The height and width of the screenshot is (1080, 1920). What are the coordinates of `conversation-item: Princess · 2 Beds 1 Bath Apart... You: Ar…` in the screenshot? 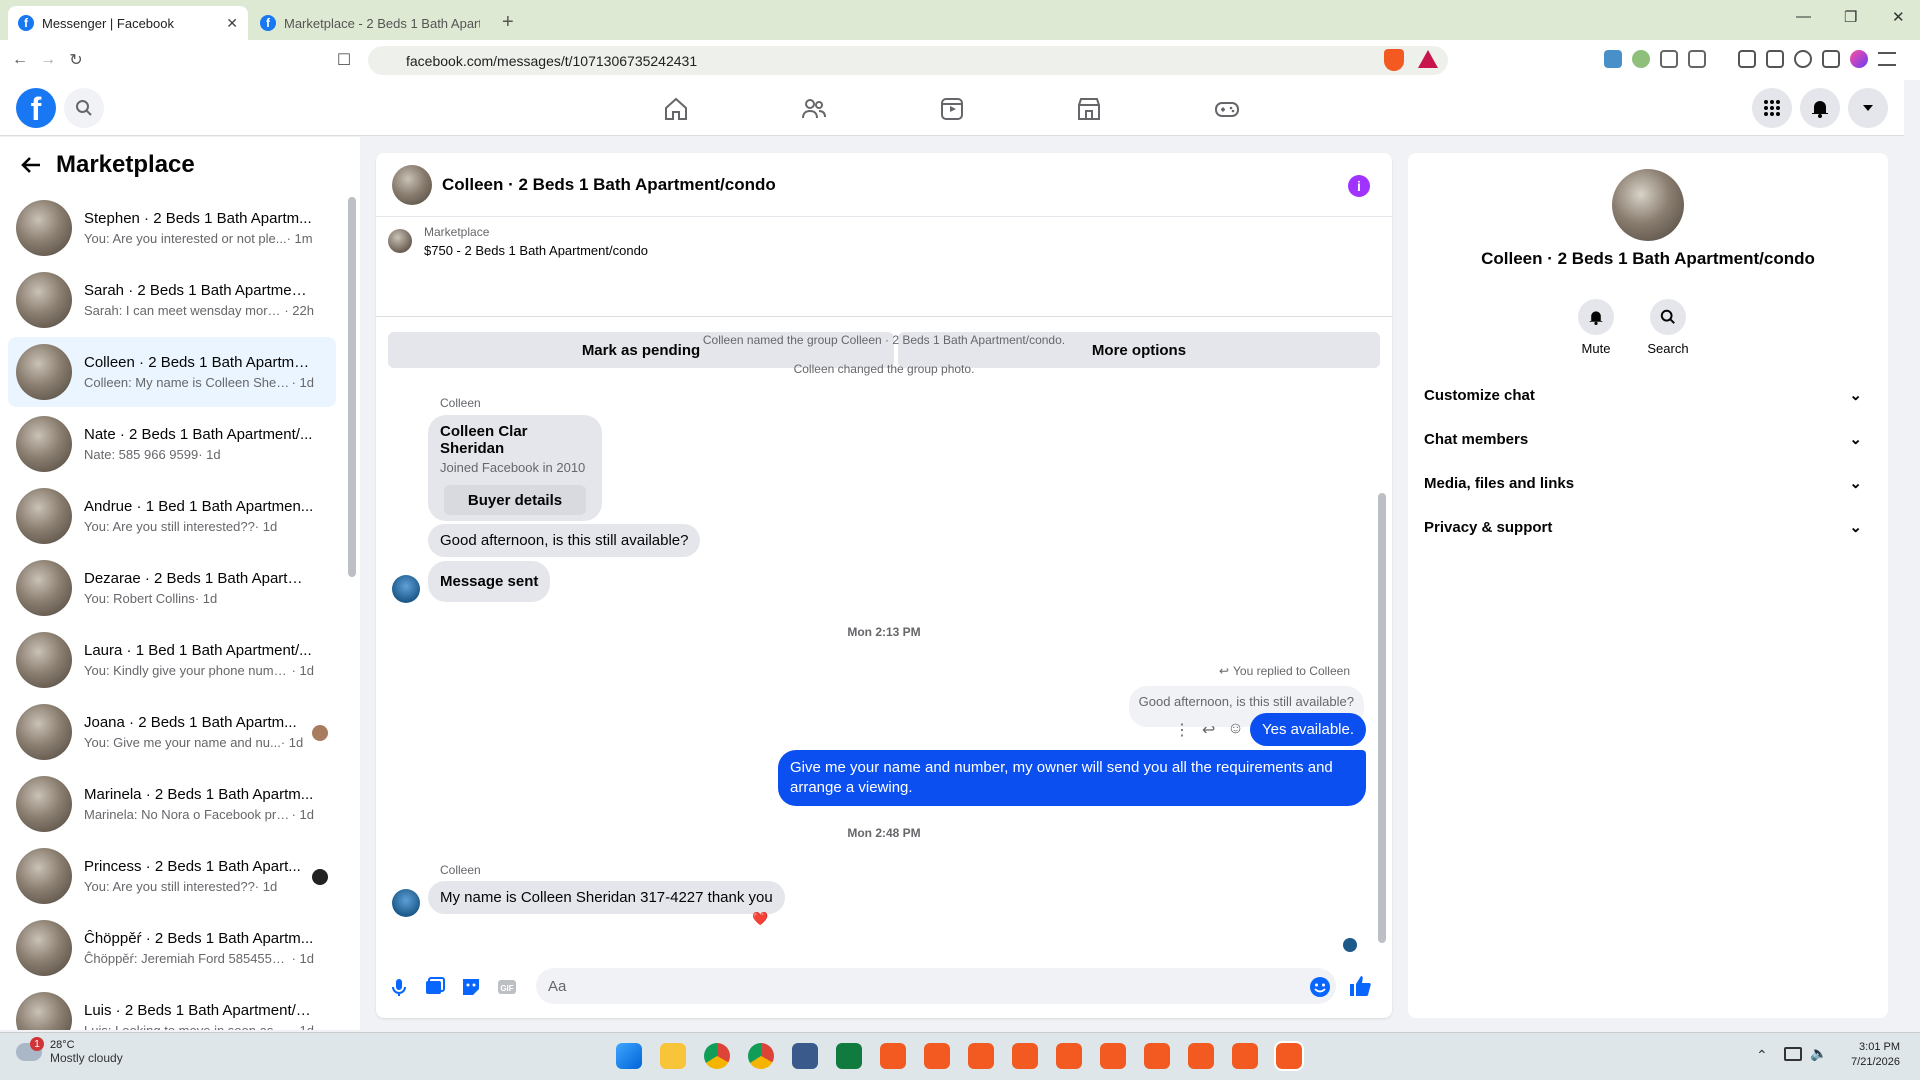 It's located at (172, 876).